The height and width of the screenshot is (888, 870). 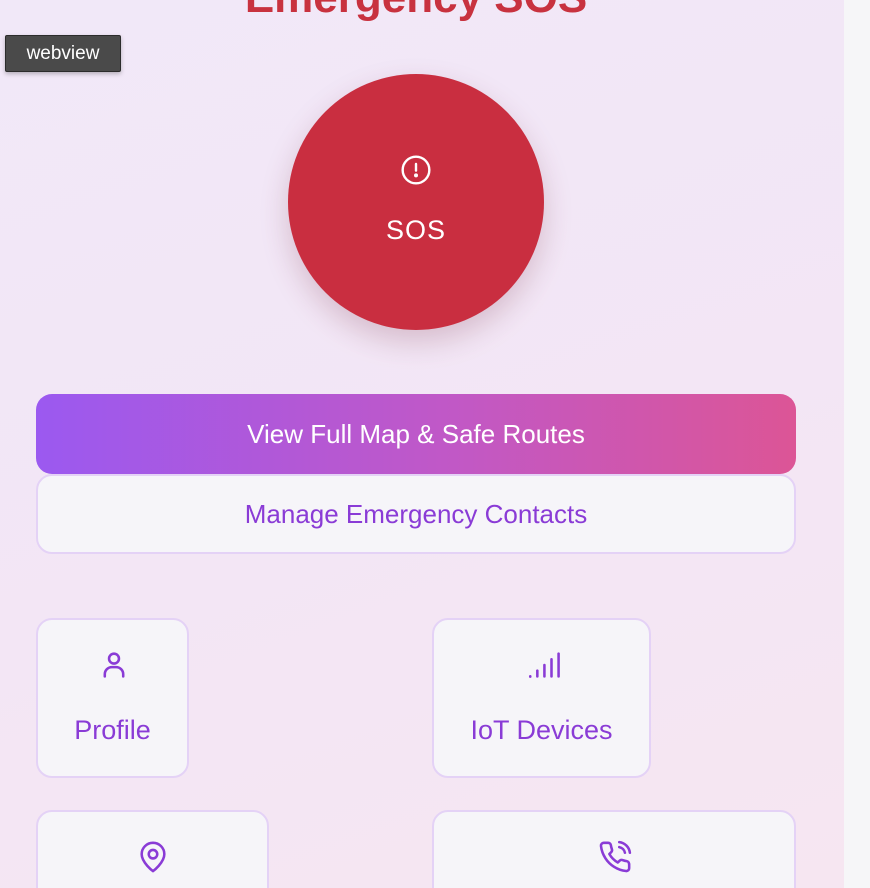 What do you see at coordinates (416, 434) in the screenshot?
I see `view-map-button: View Full Map & Safe Routes` at bounding box center [416, 434].